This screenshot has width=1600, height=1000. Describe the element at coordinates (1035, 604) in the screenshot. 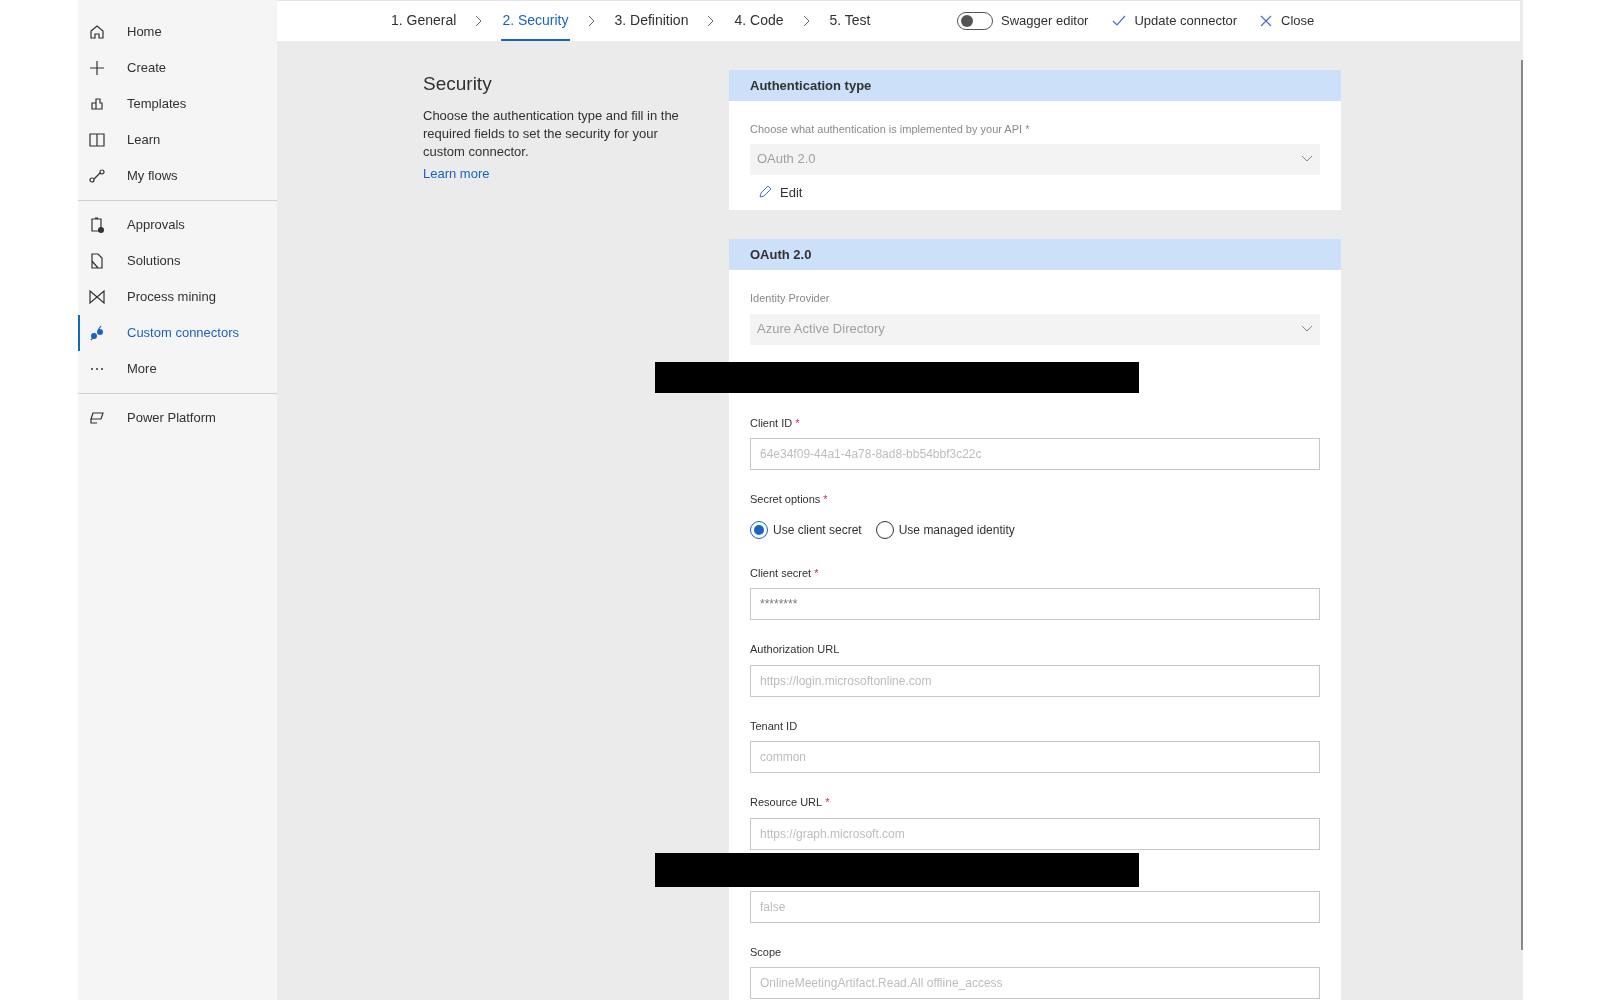

I see `input-field: ********` at that location.